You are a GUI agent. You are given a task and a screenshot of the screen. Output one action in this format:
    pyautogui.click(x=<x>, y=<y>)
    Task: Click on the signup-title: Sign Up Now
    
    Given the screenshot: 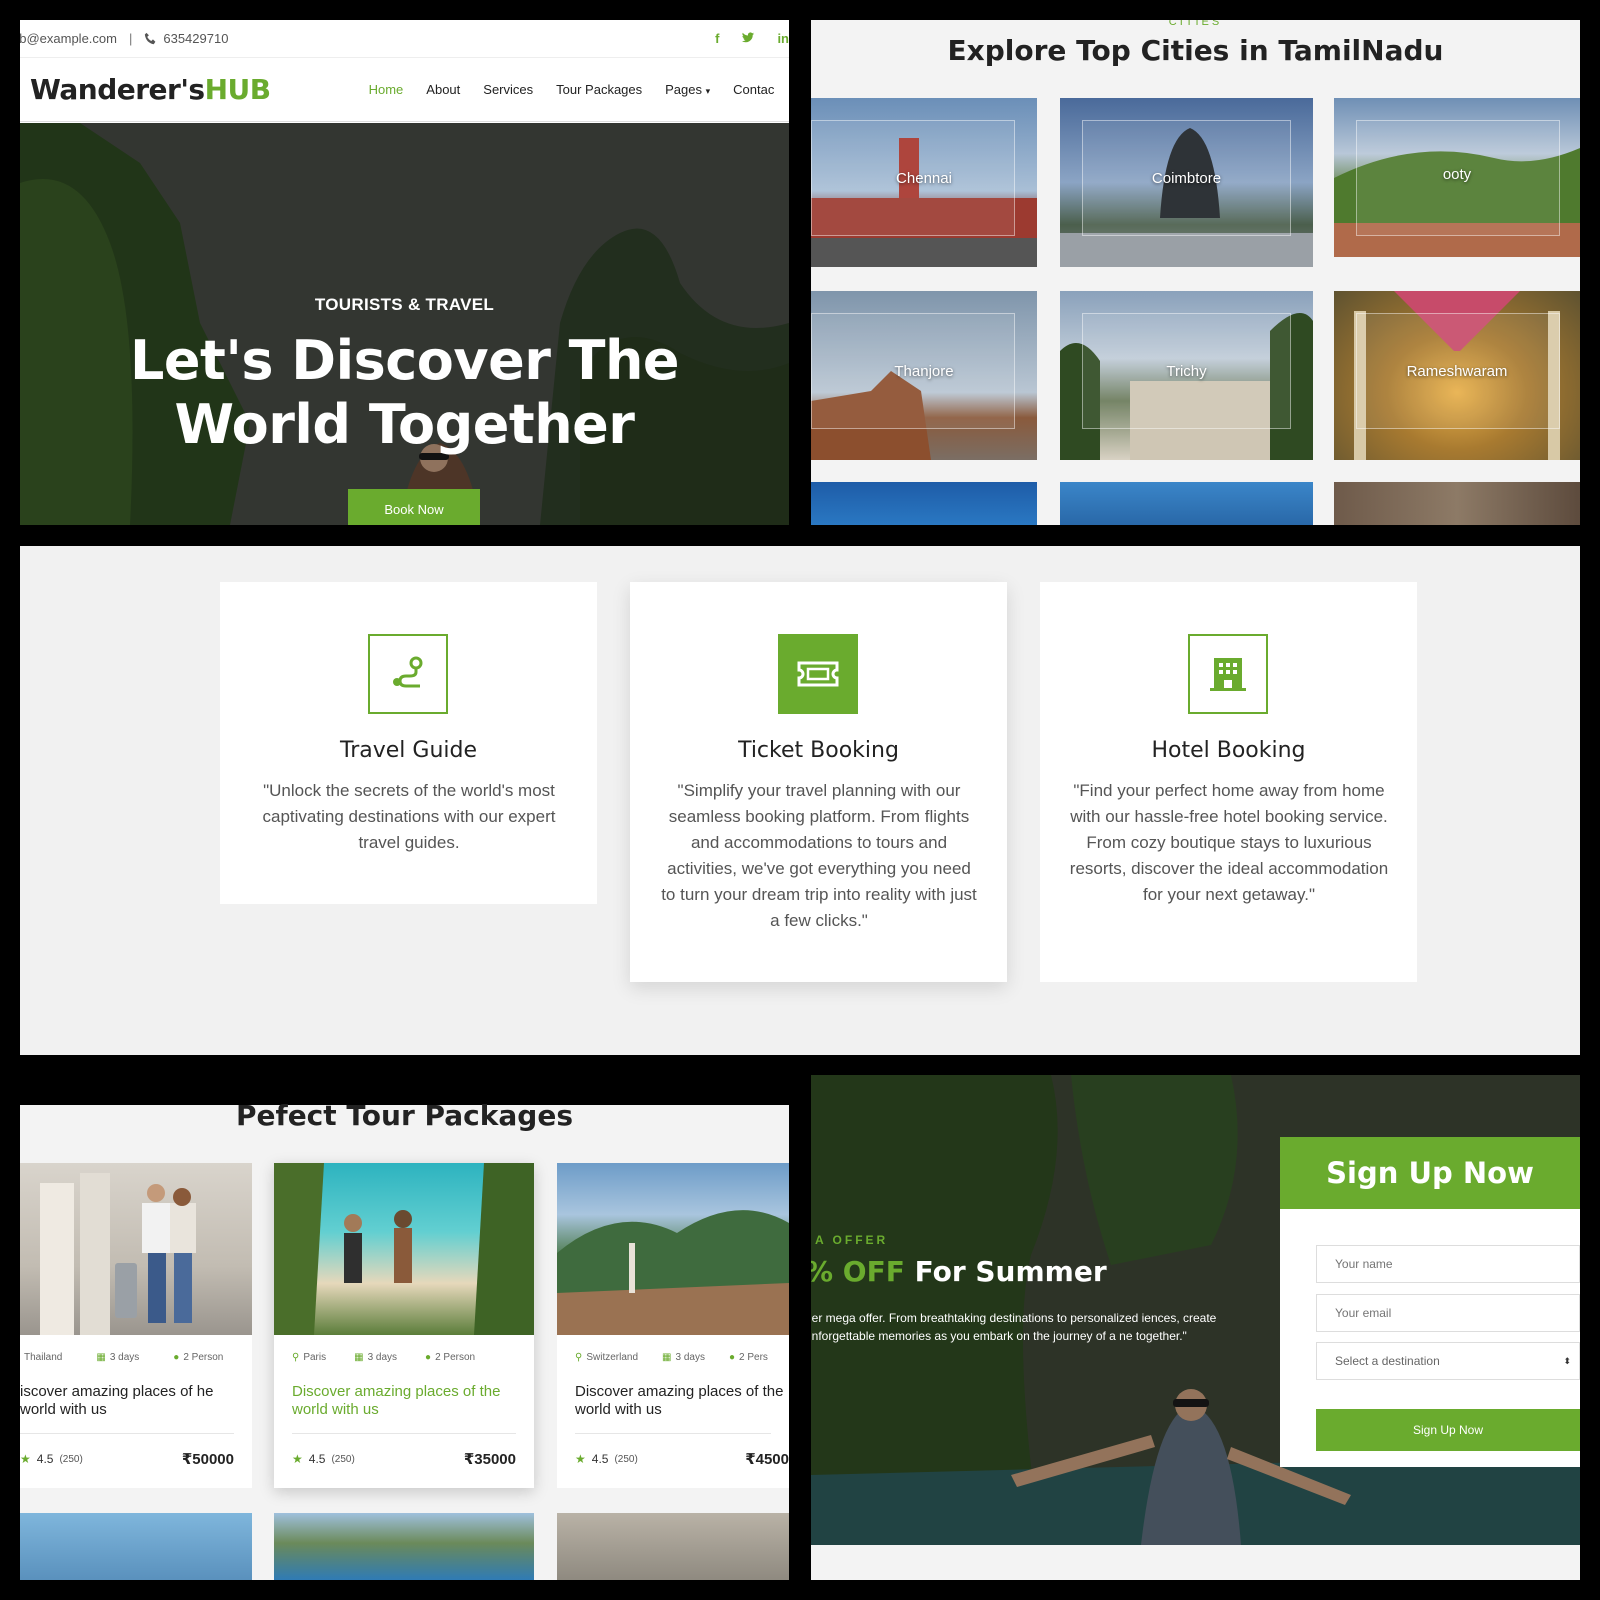 What is the action you would take?
    pyautogui.click(x=1430, y=1173)
    